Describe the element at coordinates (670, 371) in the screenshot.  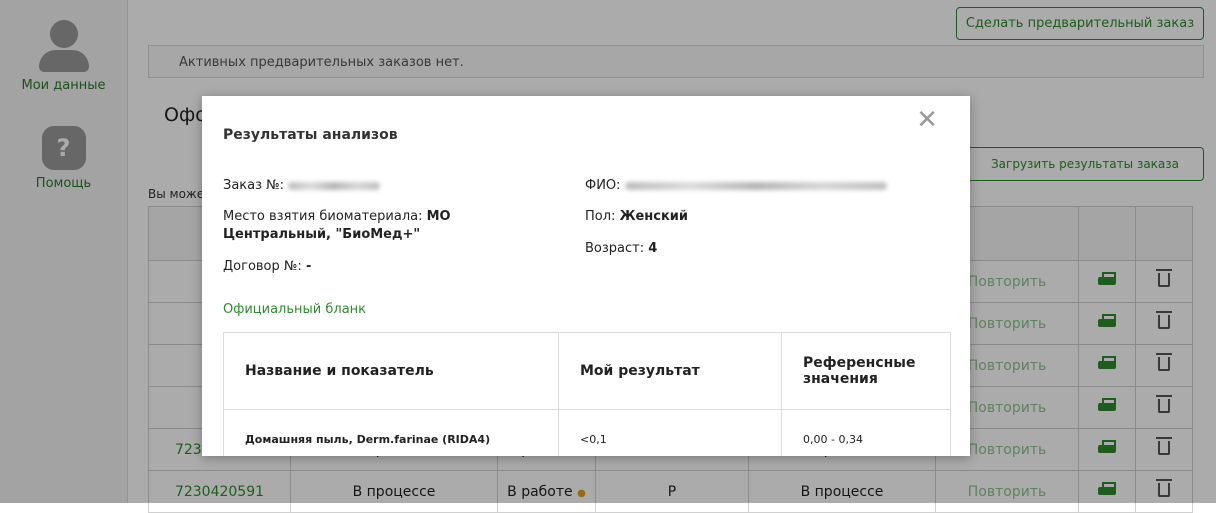
I see `header-result: Мой результат` at that location.